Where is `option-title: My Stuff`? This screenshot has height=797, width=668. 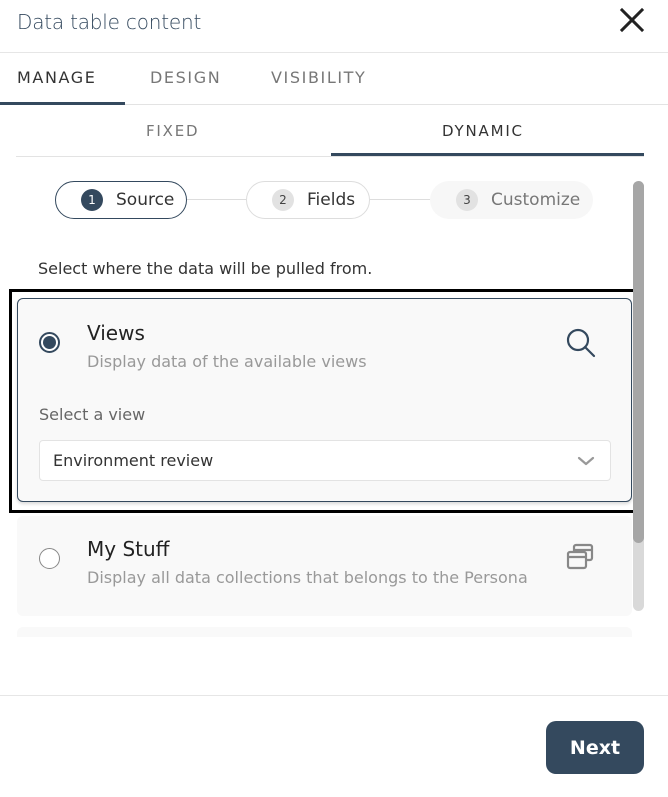
option-title: My Stuff is located at coordinates (128, 549).